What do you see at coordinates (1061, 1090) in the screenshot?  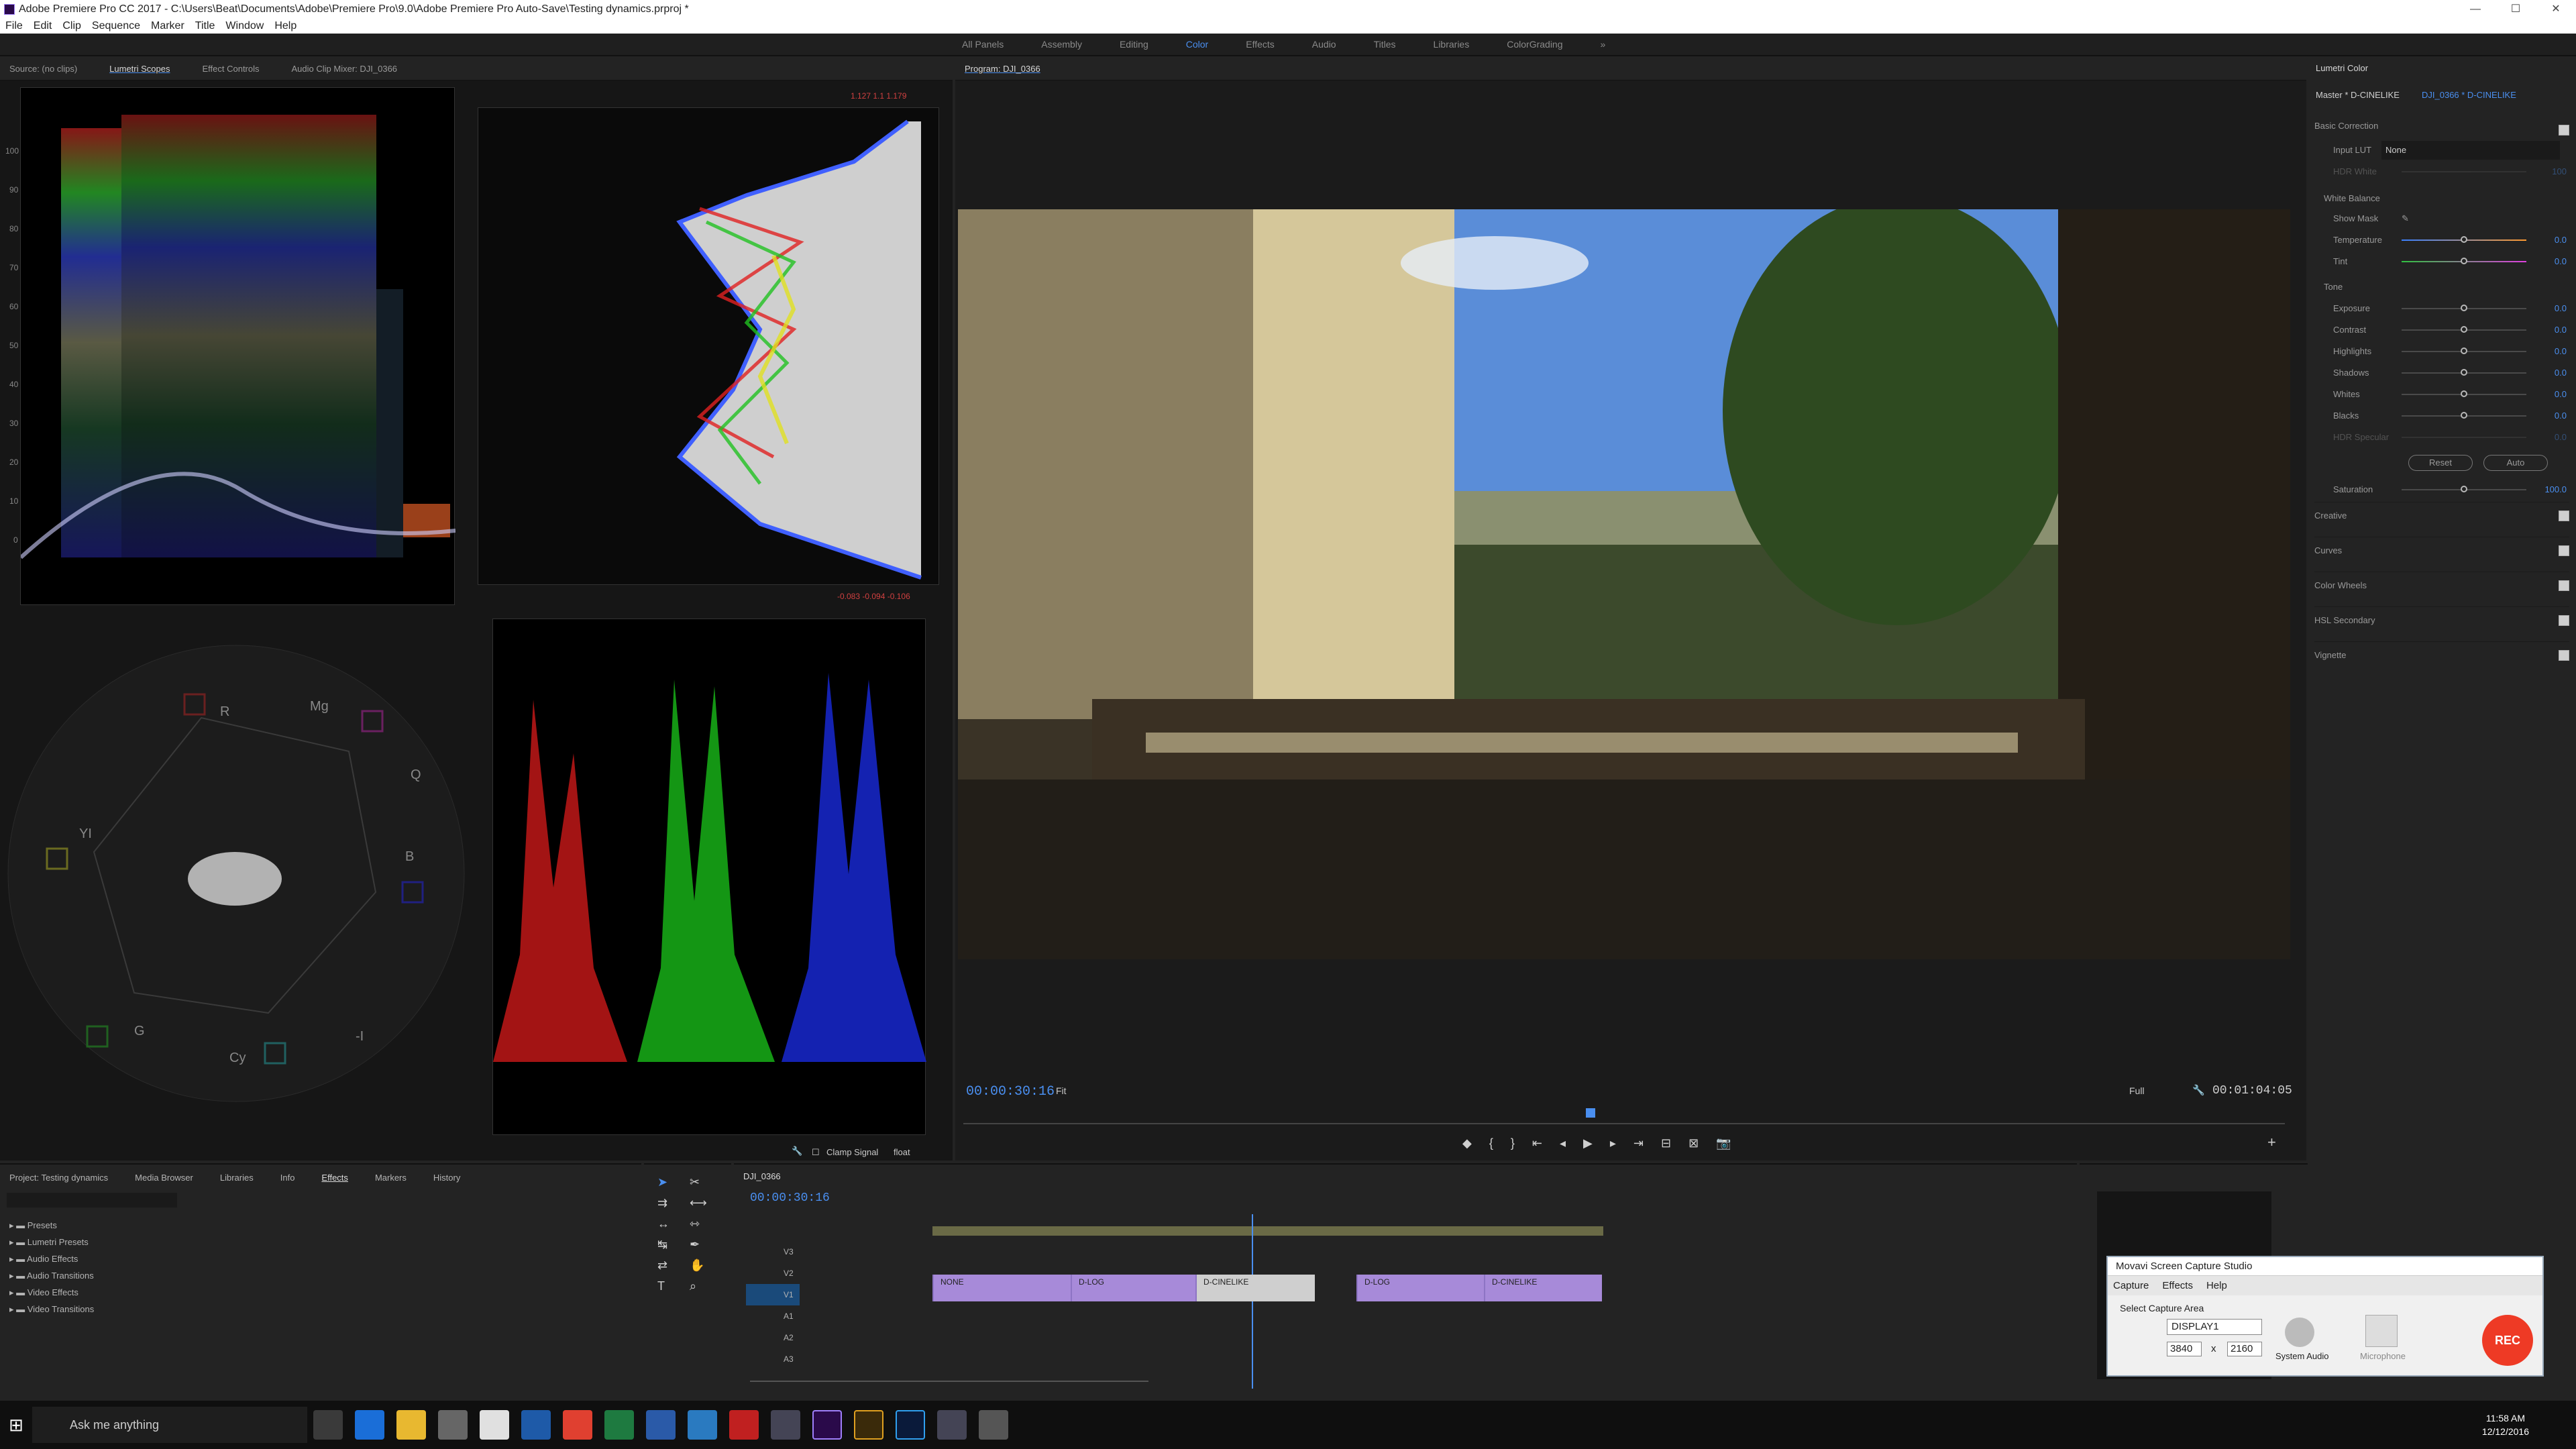 I see `fit-dropdown: Fit` at bounding box center [1061, 1090].